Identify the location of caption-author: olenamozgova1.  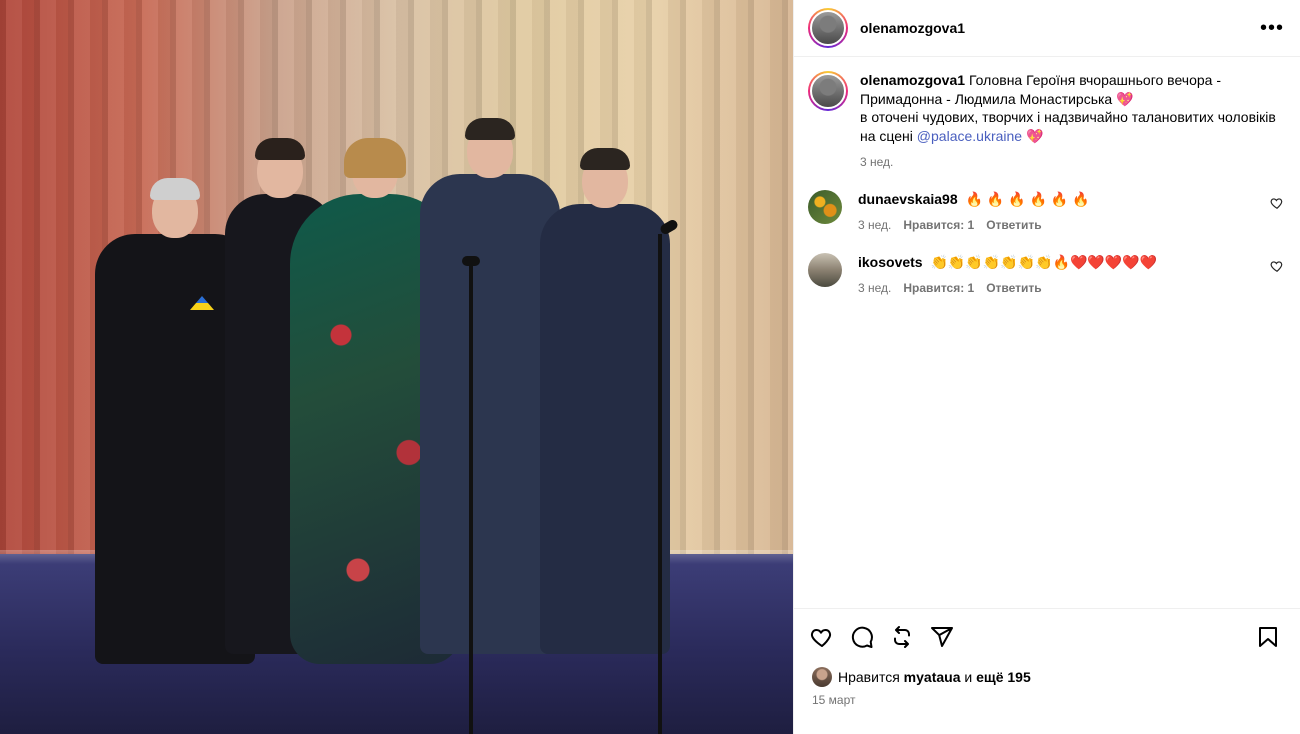
(912, 80).